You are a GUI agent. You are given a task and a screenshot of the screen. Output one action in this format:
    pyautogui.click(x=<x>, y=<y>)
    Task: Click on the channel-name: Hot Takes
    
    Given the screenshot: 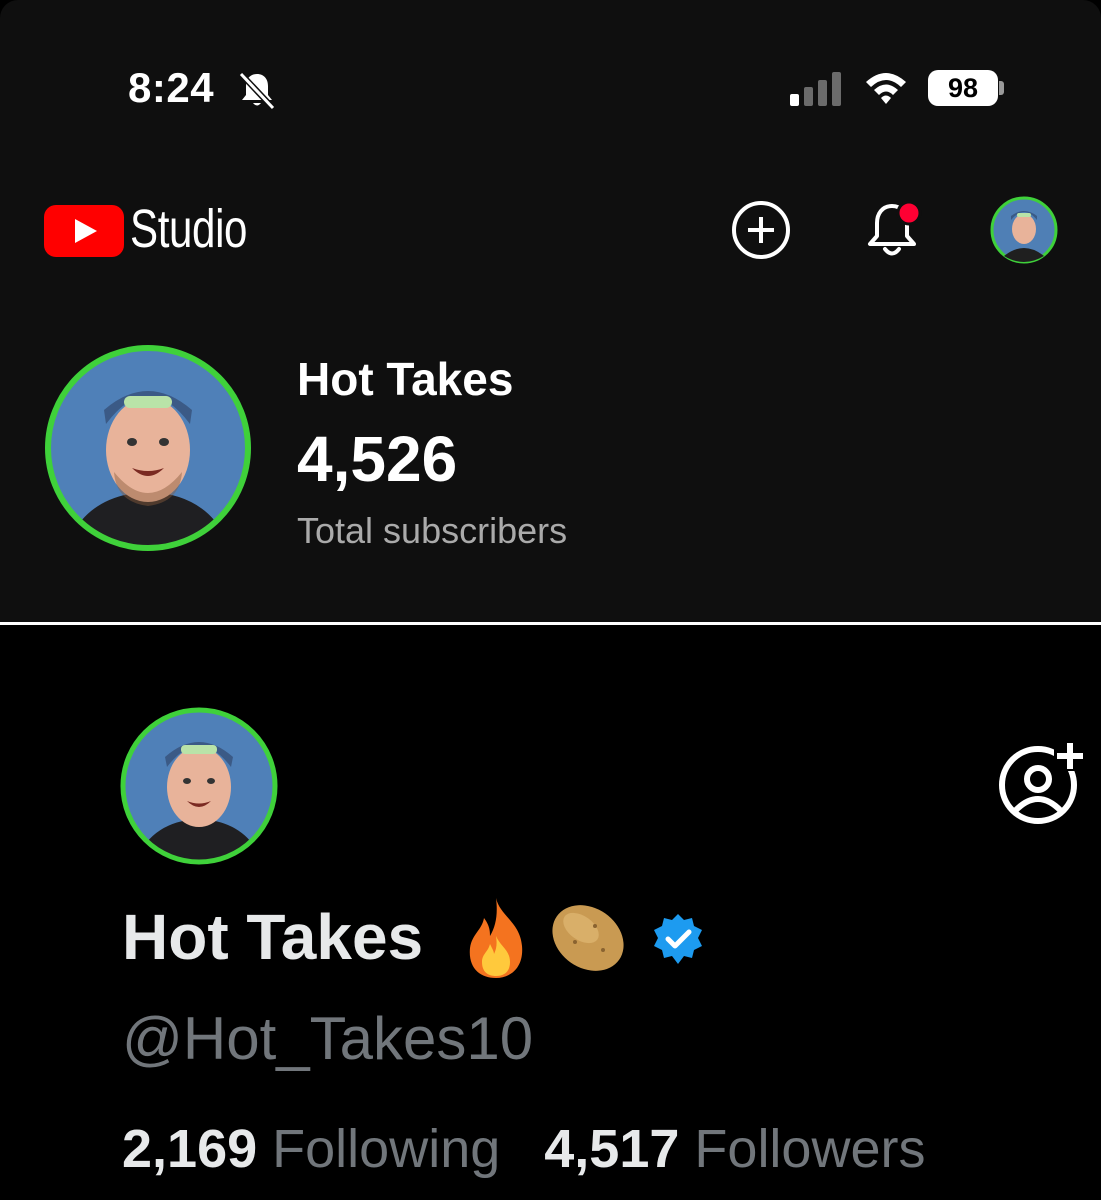 What is the action you would take?
    pyautogui.click(x=405, y=379)
    